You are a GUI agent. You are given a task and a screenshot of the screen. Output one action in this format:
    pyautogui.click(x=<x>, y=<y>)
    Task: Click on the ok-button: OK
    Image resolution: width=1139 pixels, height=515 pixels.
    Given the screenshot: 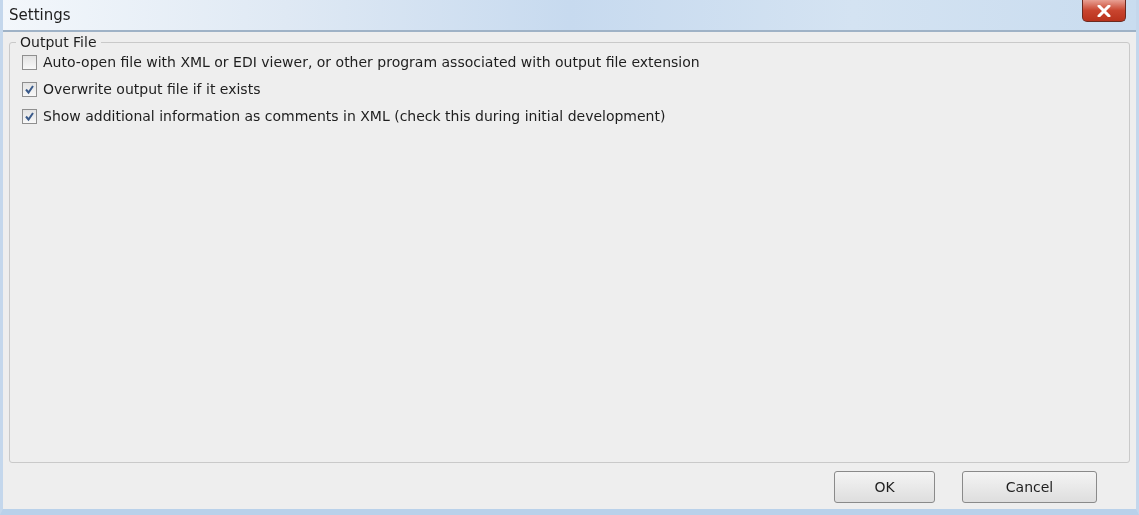 What is the action you would take?
    pyautogui.click(x=884, y=487)
    